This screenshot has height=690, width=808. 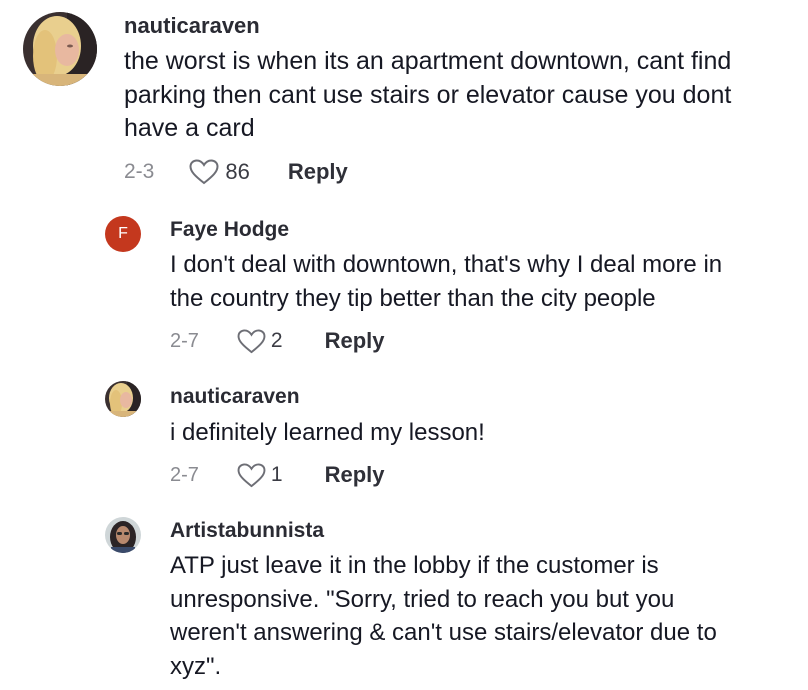 I want to click on like-count: 1, so click(x=276, y=474).